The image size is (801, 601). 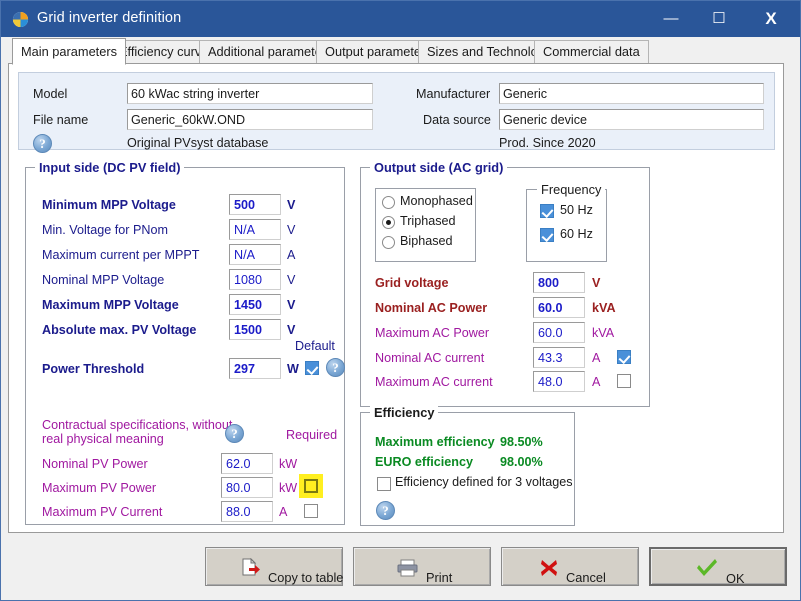 What do you see at coordinates (69, 51) in the screenshot?
I see `tab-main-parameters: Main parameters` at bounding box center [69, 51].